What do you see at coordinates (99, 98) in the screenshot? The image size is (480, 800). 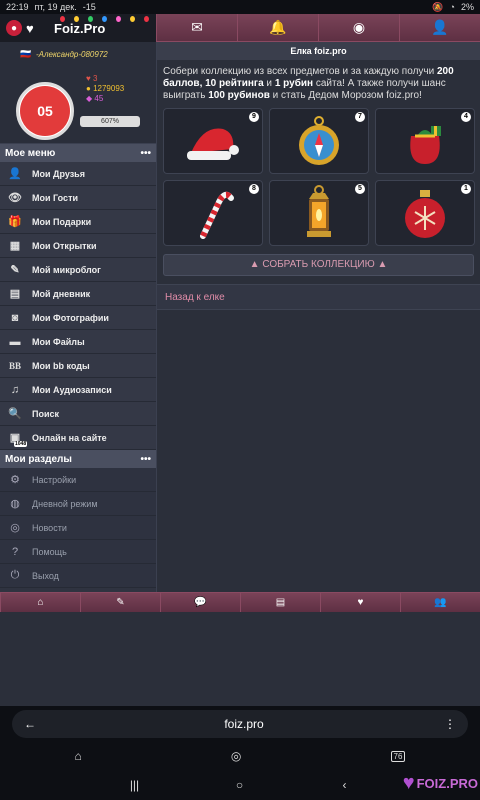 I see `stat-rubies: 45` at bounding box center [99, 98].